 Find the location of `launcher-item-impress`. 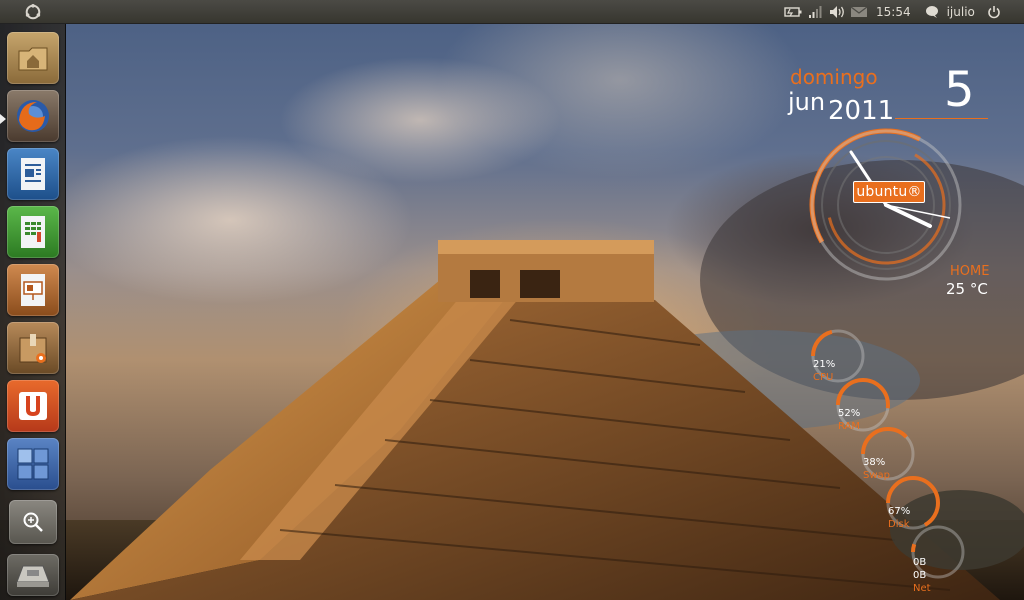

launcher-item-impress is located at coordinates (33, 290).